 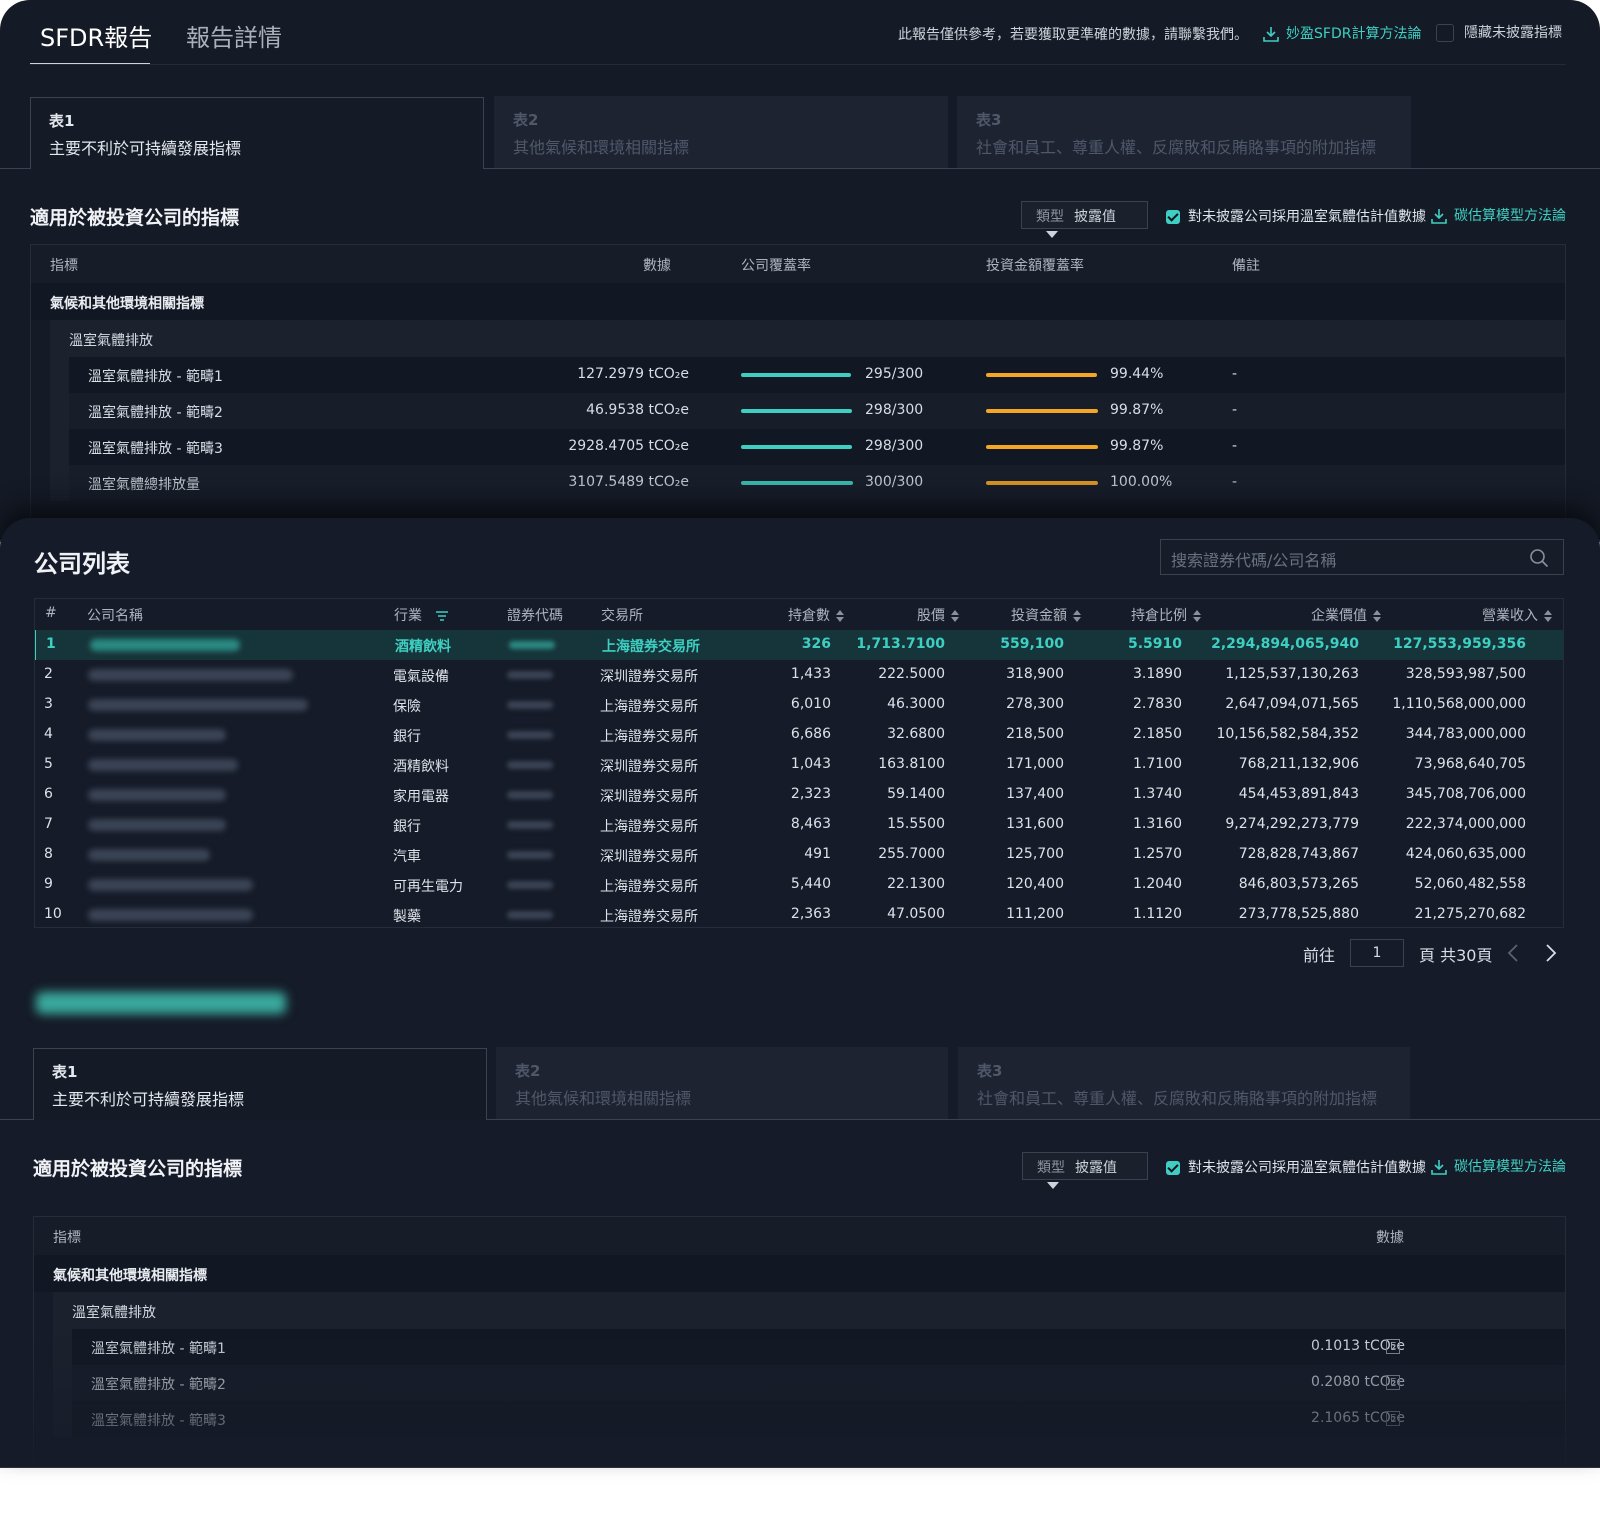 I want to click on tab-table1-description: 主要不利於可持續發展指標, so click(x=145, y=148).